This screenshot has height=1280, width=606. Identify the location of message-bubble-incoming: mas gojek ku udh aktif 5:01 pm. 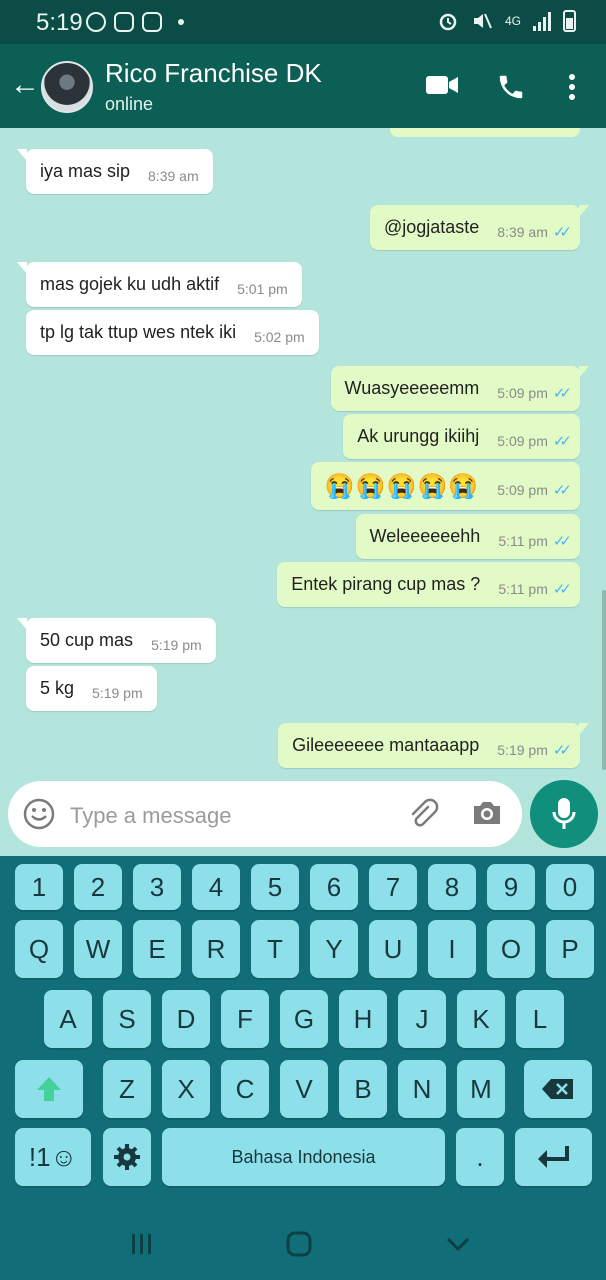
(159, 284).